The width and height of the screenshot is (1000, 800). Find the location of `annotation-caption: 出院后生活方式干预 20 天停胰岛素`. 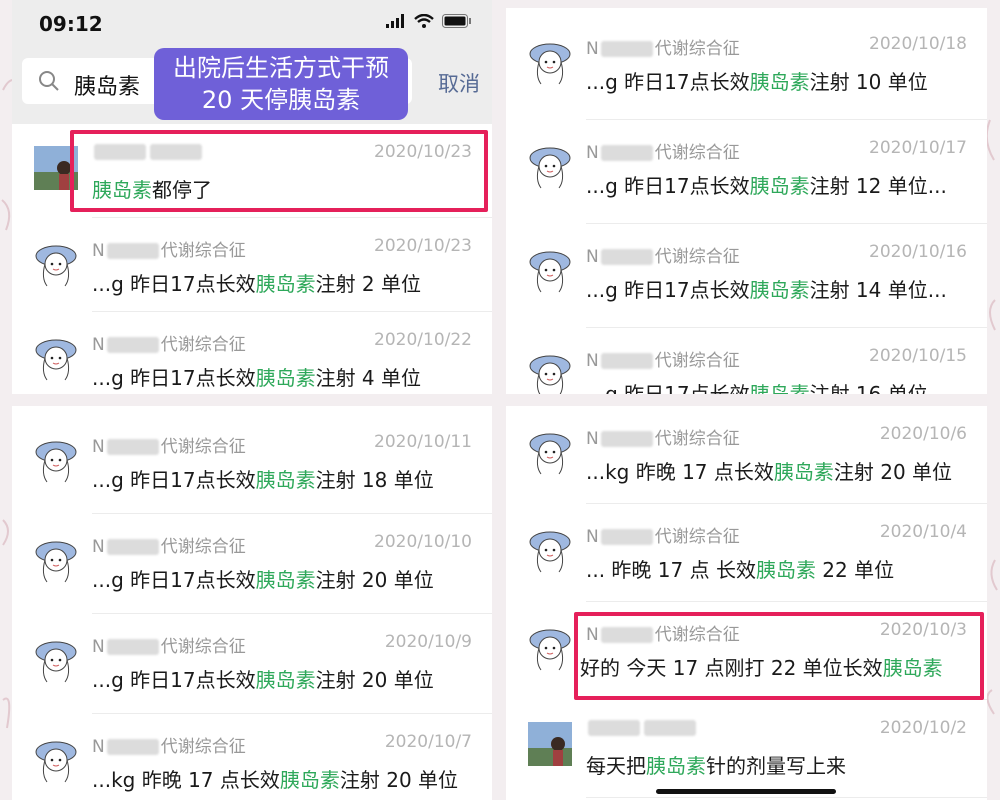

annotation-caption: 出院后生活方式干预 20 天停胰岛素 is located at coordinates (281, 84).